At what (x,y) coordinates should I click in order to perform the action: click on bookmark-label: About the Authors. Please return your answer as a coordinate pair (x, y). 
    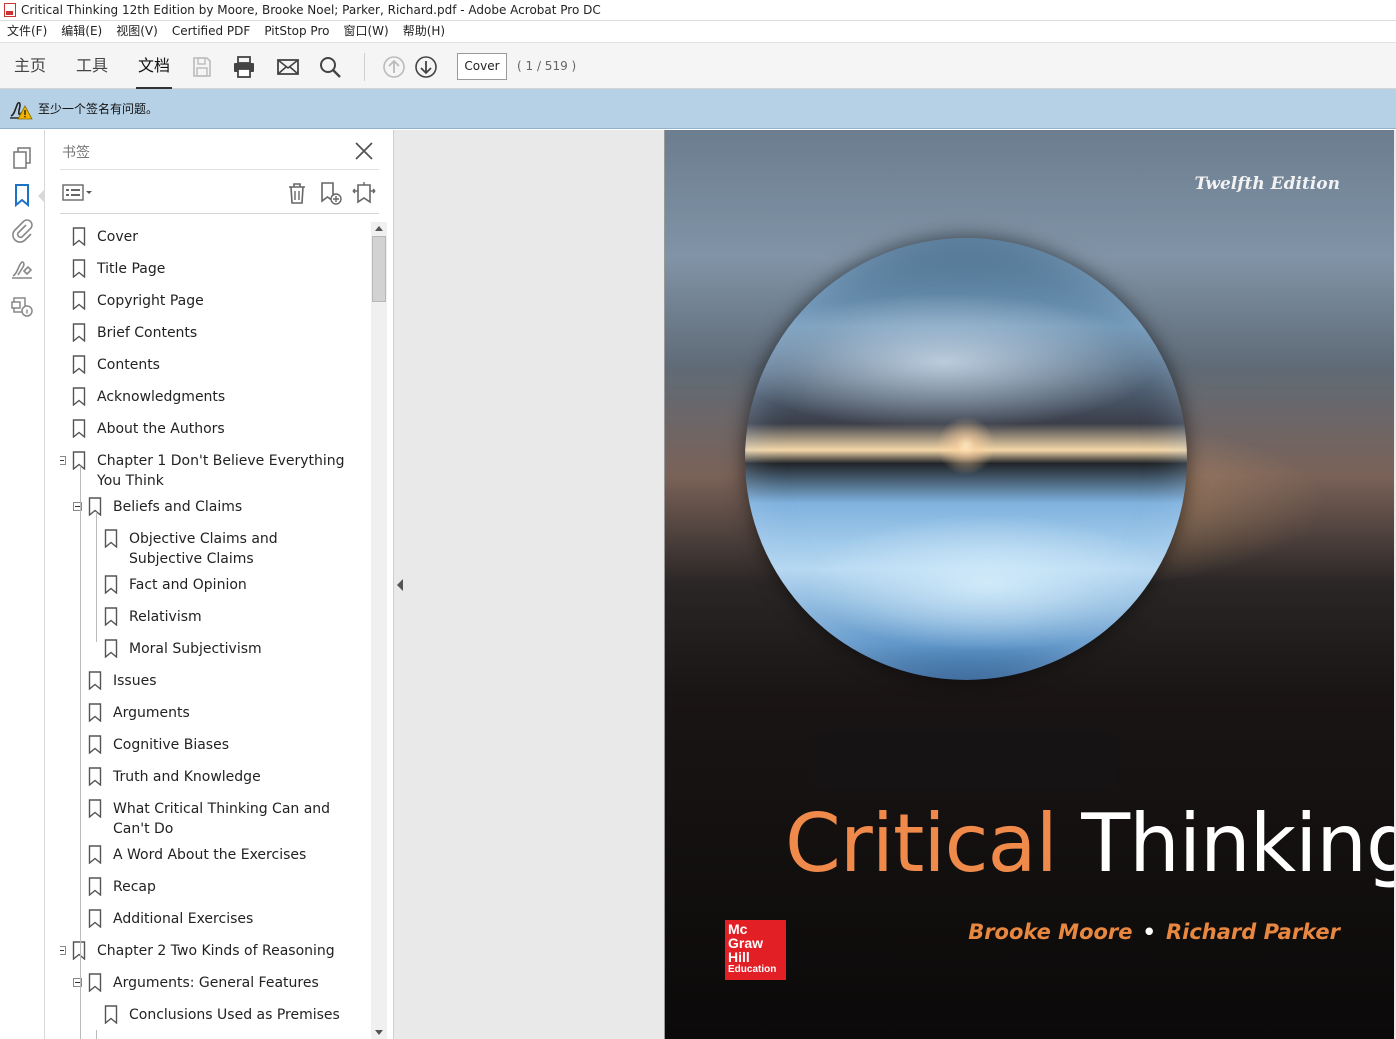
    Looking at the image, I should click on (161, 429).